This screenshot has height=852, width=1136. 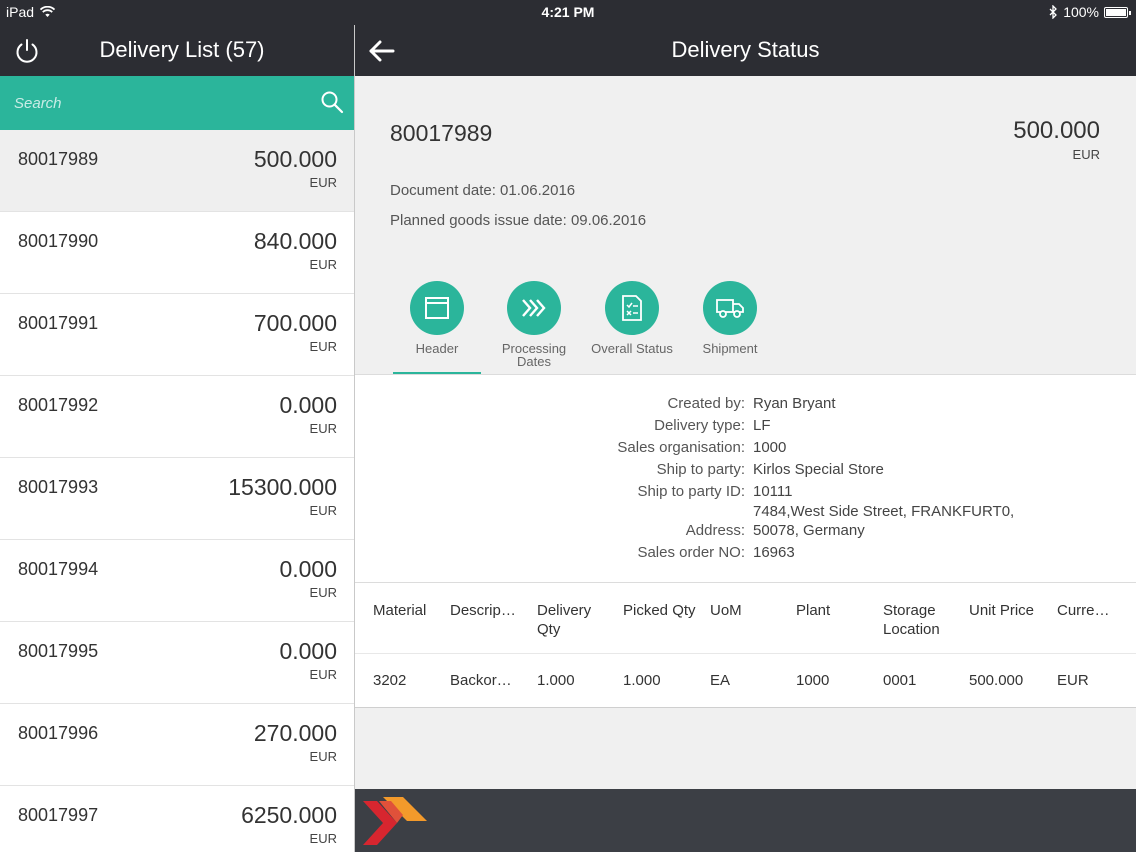 What do you see at coordinates (750, 610) in the screenshot?
I see `column-header: UoM` at bounding box center [750, 610].